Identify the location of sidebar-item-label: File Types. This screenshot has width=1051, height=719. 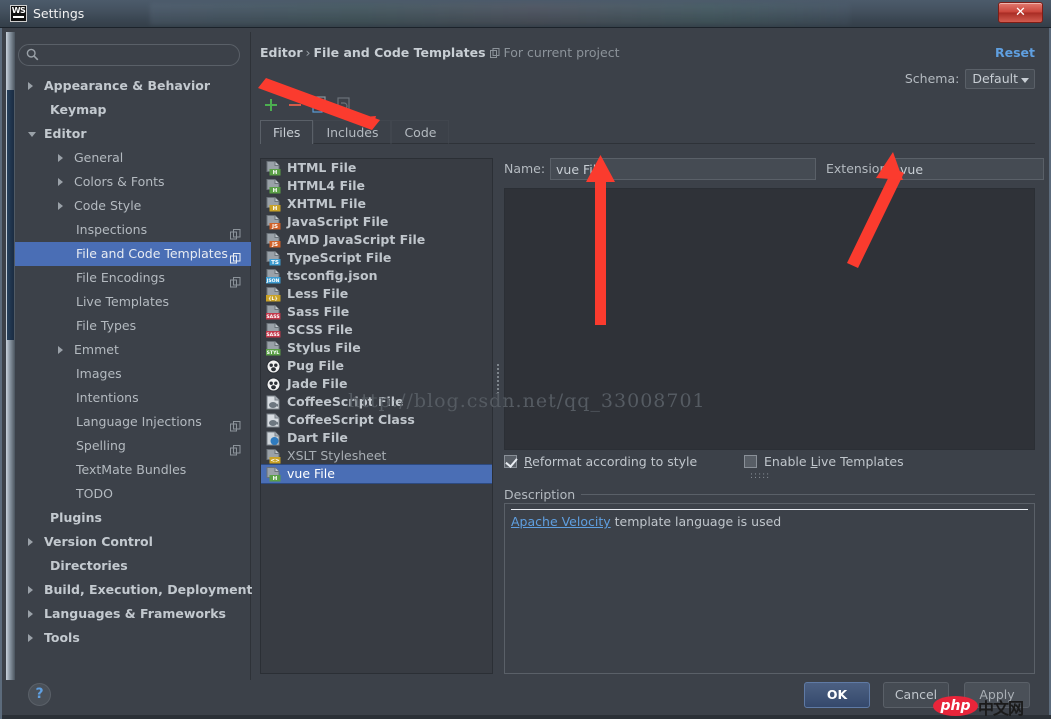
(106, 325).